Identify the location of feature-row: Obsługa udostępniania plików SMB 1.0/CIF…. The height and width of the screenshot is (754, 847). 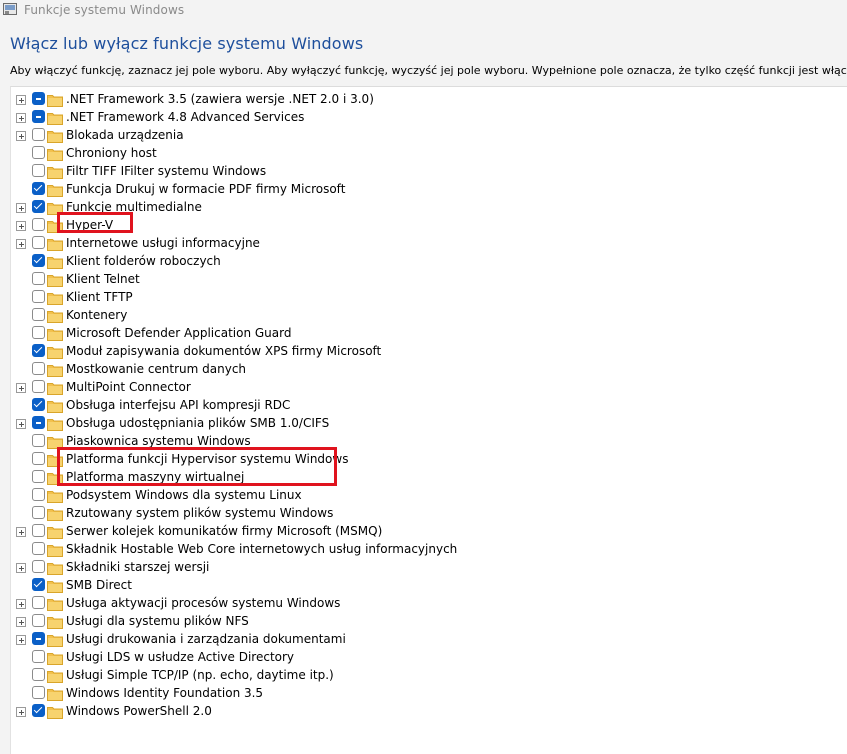
(421, 423).